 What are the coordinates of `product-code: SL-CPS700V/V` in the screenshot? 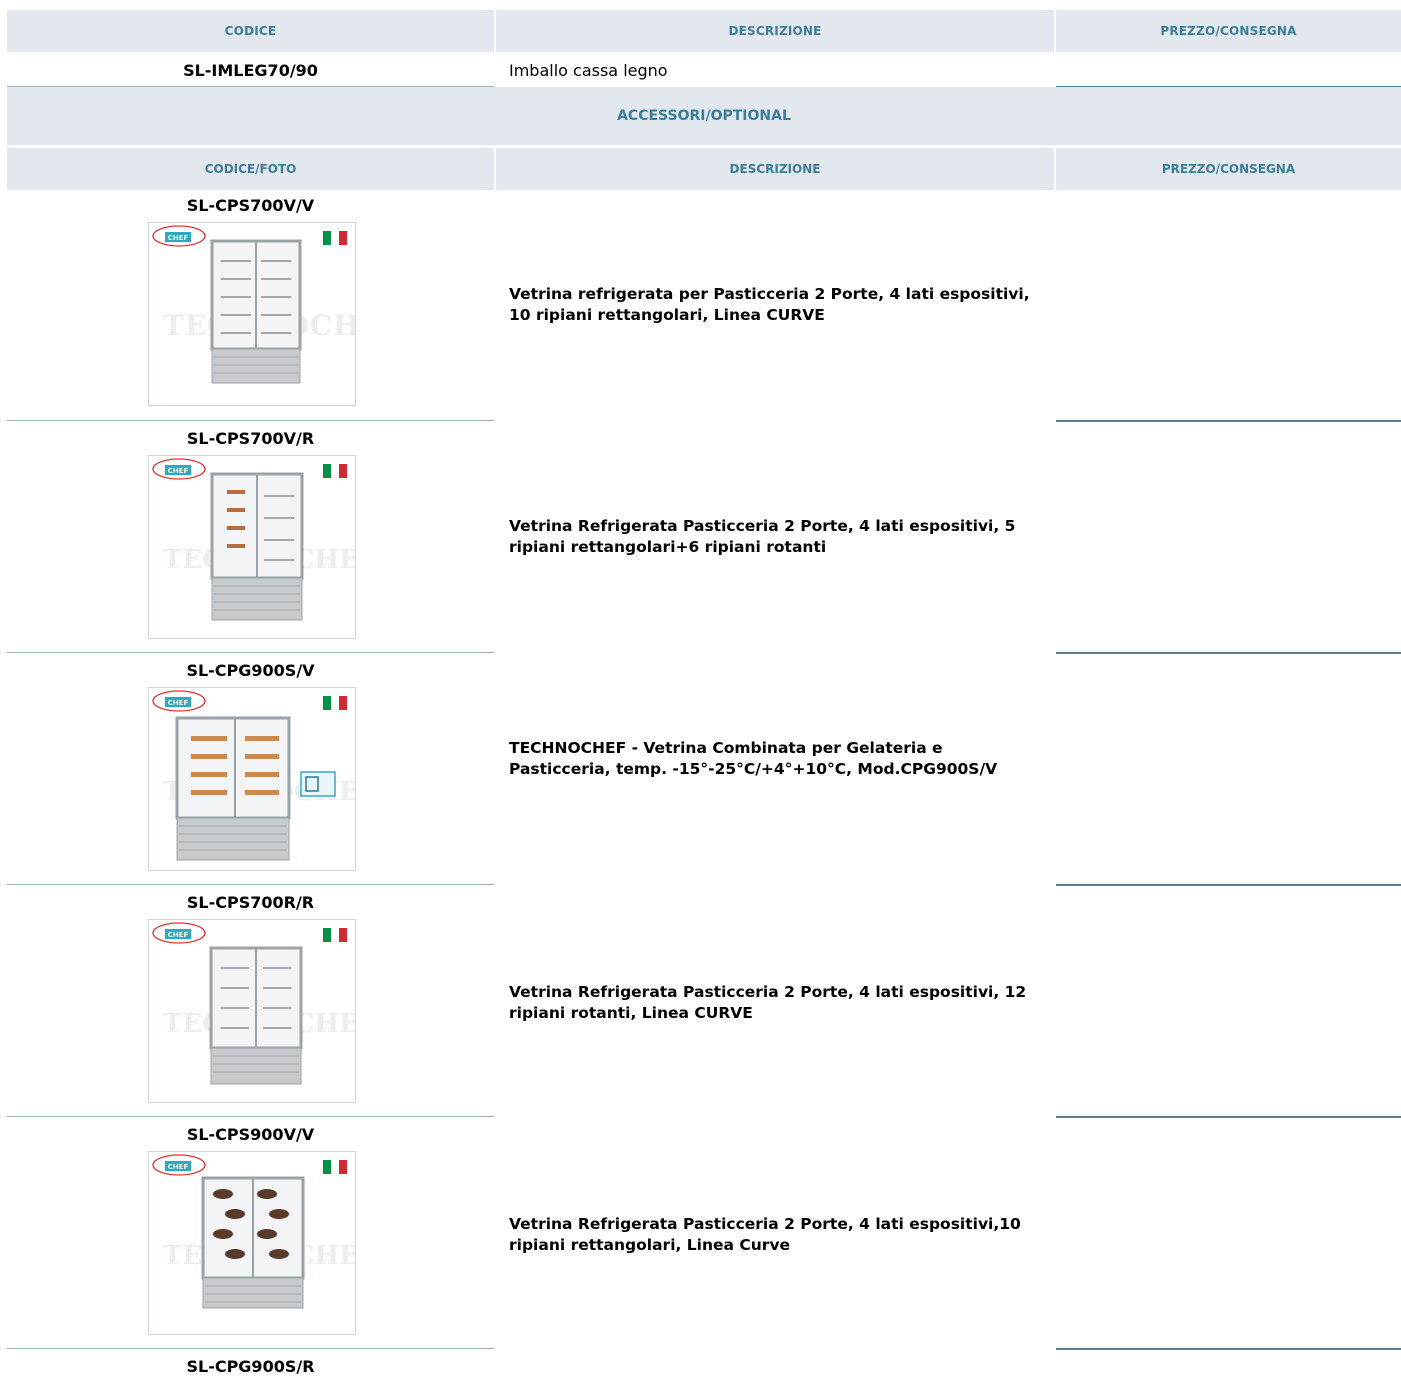 It's located at (250, 205).